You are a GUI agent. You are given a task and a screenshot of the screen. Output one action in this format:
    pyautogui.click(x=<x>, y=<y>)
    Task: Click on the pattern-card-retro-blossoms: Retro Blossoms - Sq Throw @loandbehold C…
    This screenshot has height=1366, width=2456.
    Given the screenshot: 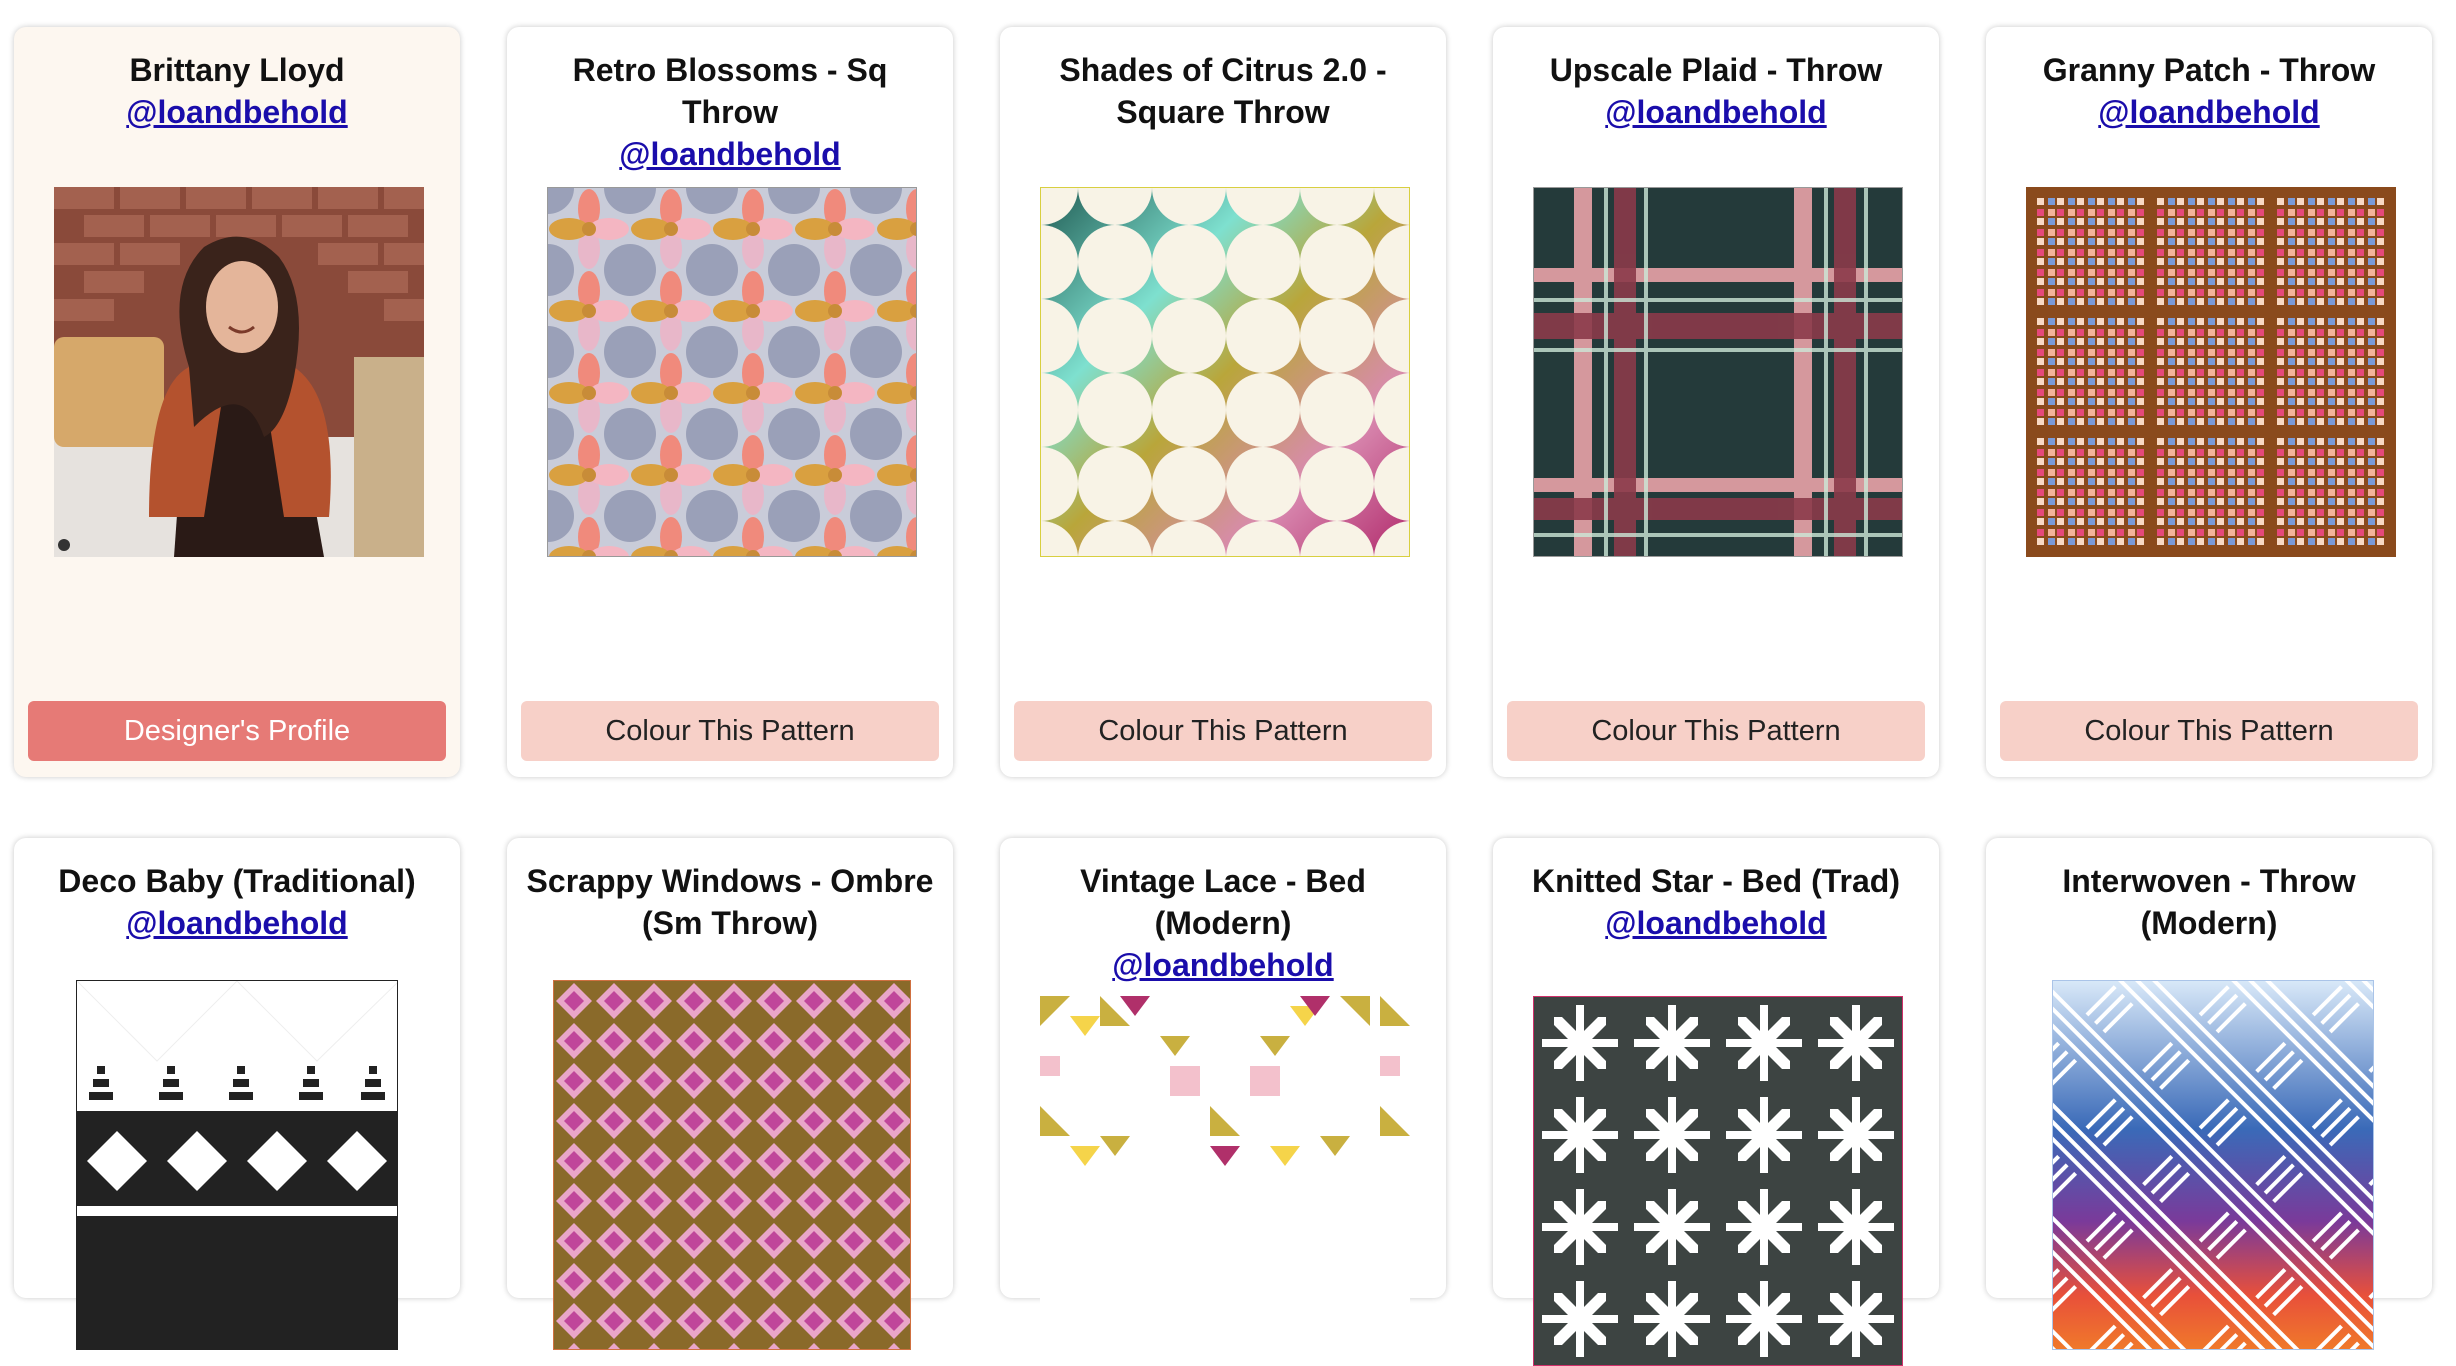 What is the action you would take?
    pyautogui.click(x=730, y=402)
    